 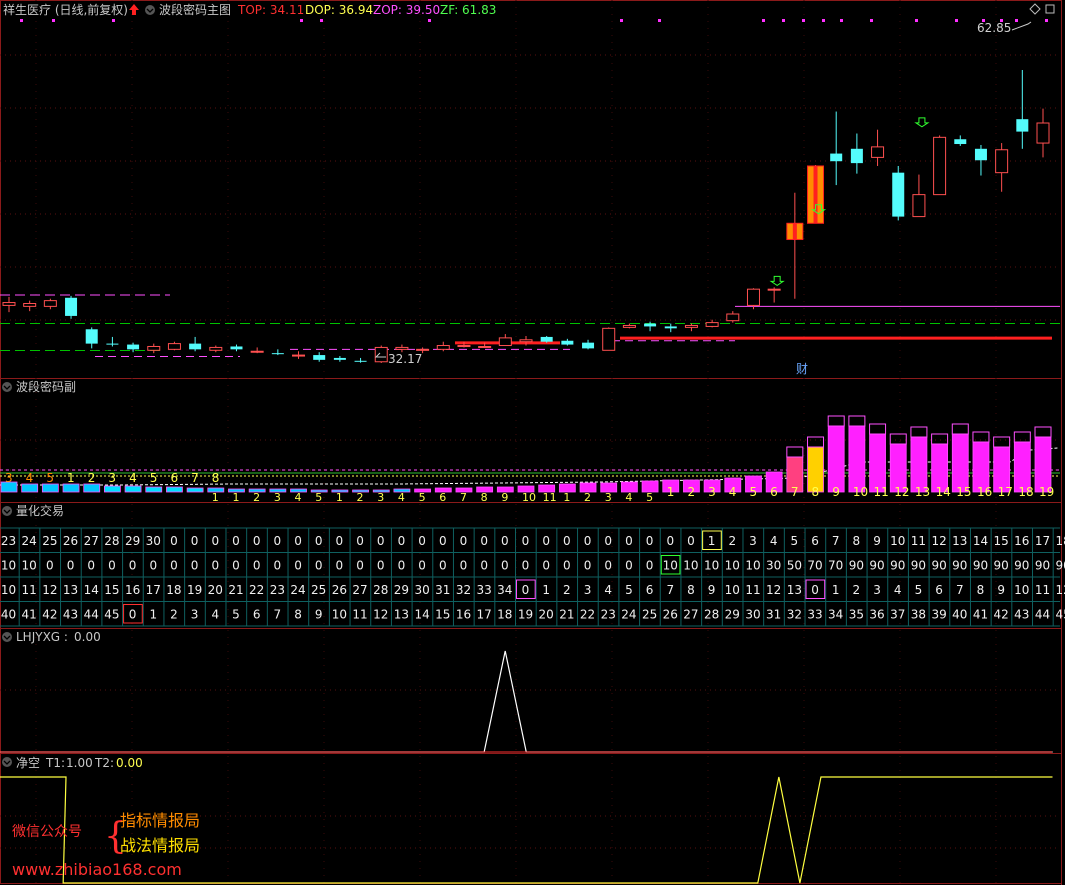 I want to click on table-cell: 11, so click(x=752, y=590).